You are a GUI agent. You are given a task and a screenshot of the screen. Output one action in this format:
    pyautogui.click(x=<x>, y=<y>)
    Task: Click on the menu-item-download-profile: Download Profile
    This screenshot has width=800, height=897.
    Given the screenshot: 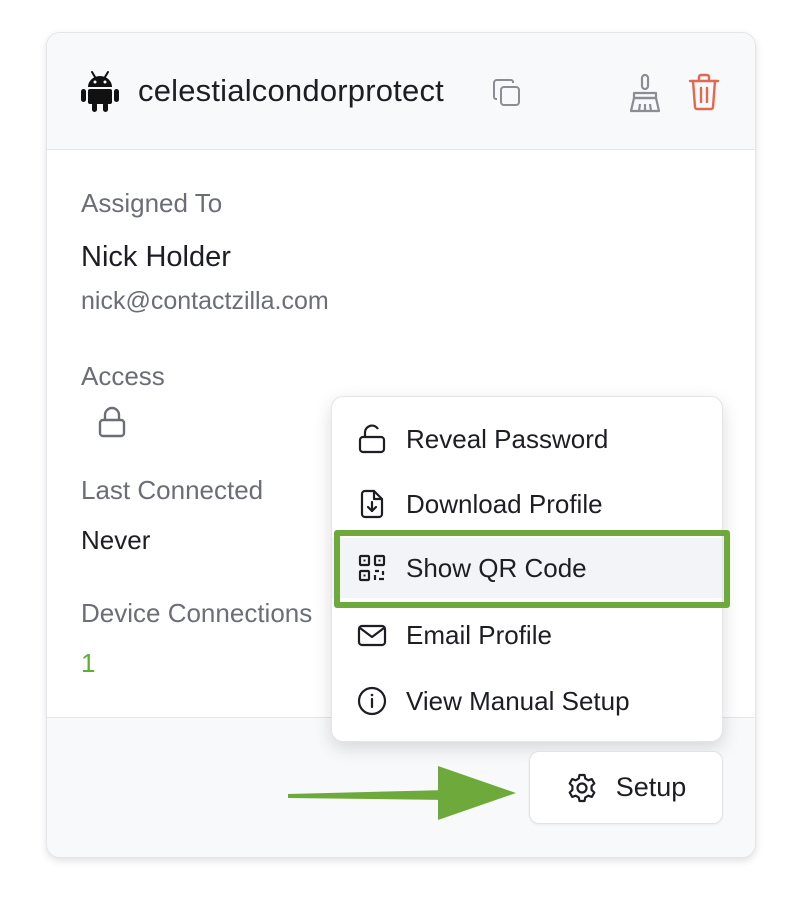 What is the action you would take?
    pyautogui.click(x=527, y=504)
    